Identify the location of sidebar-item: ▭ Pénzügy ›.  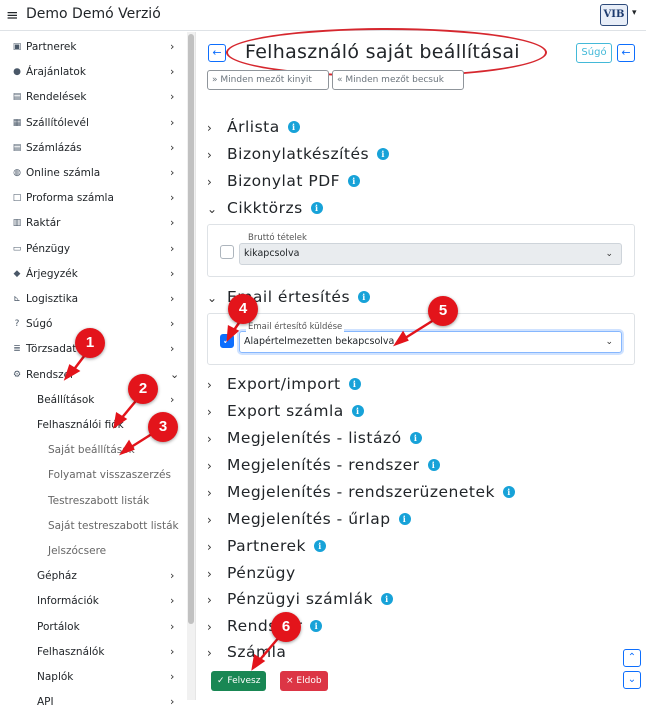
(93, 250).